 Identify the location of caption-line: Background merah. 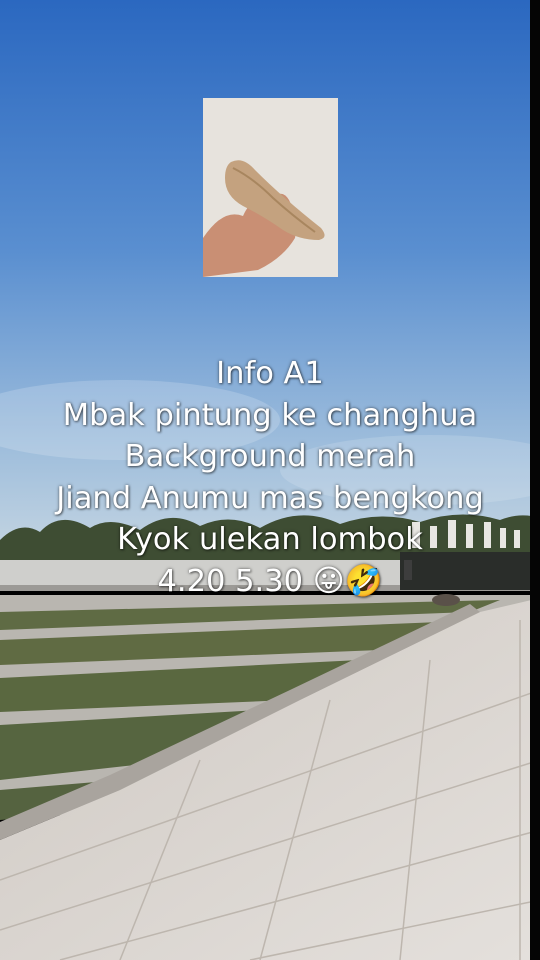
(270, 456).